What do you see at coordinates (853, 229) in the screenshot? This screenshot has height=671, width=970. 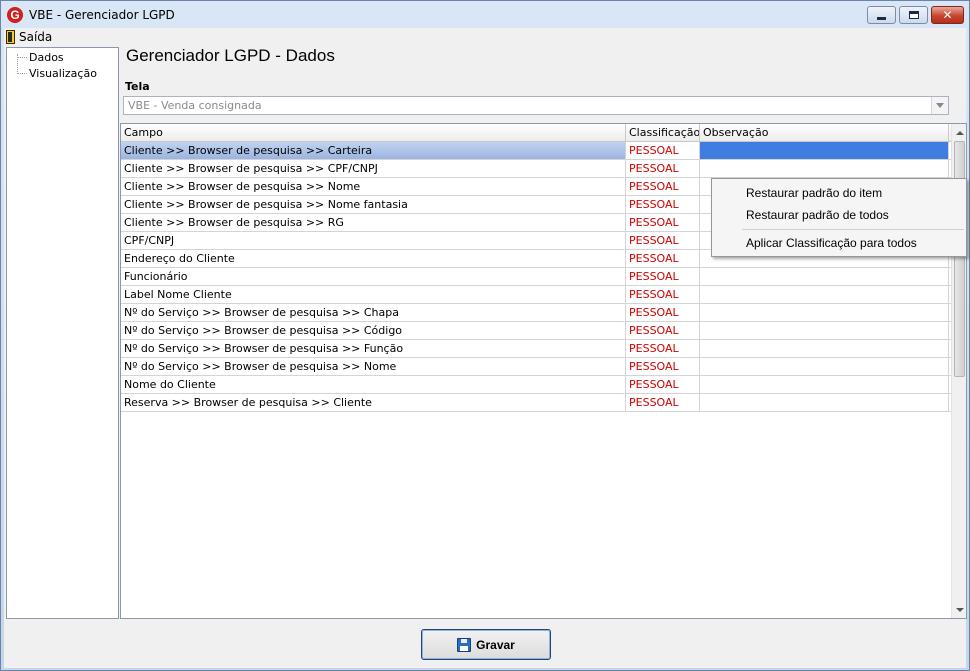 I see `context-menu-separator` at bounding box center [853, 229].